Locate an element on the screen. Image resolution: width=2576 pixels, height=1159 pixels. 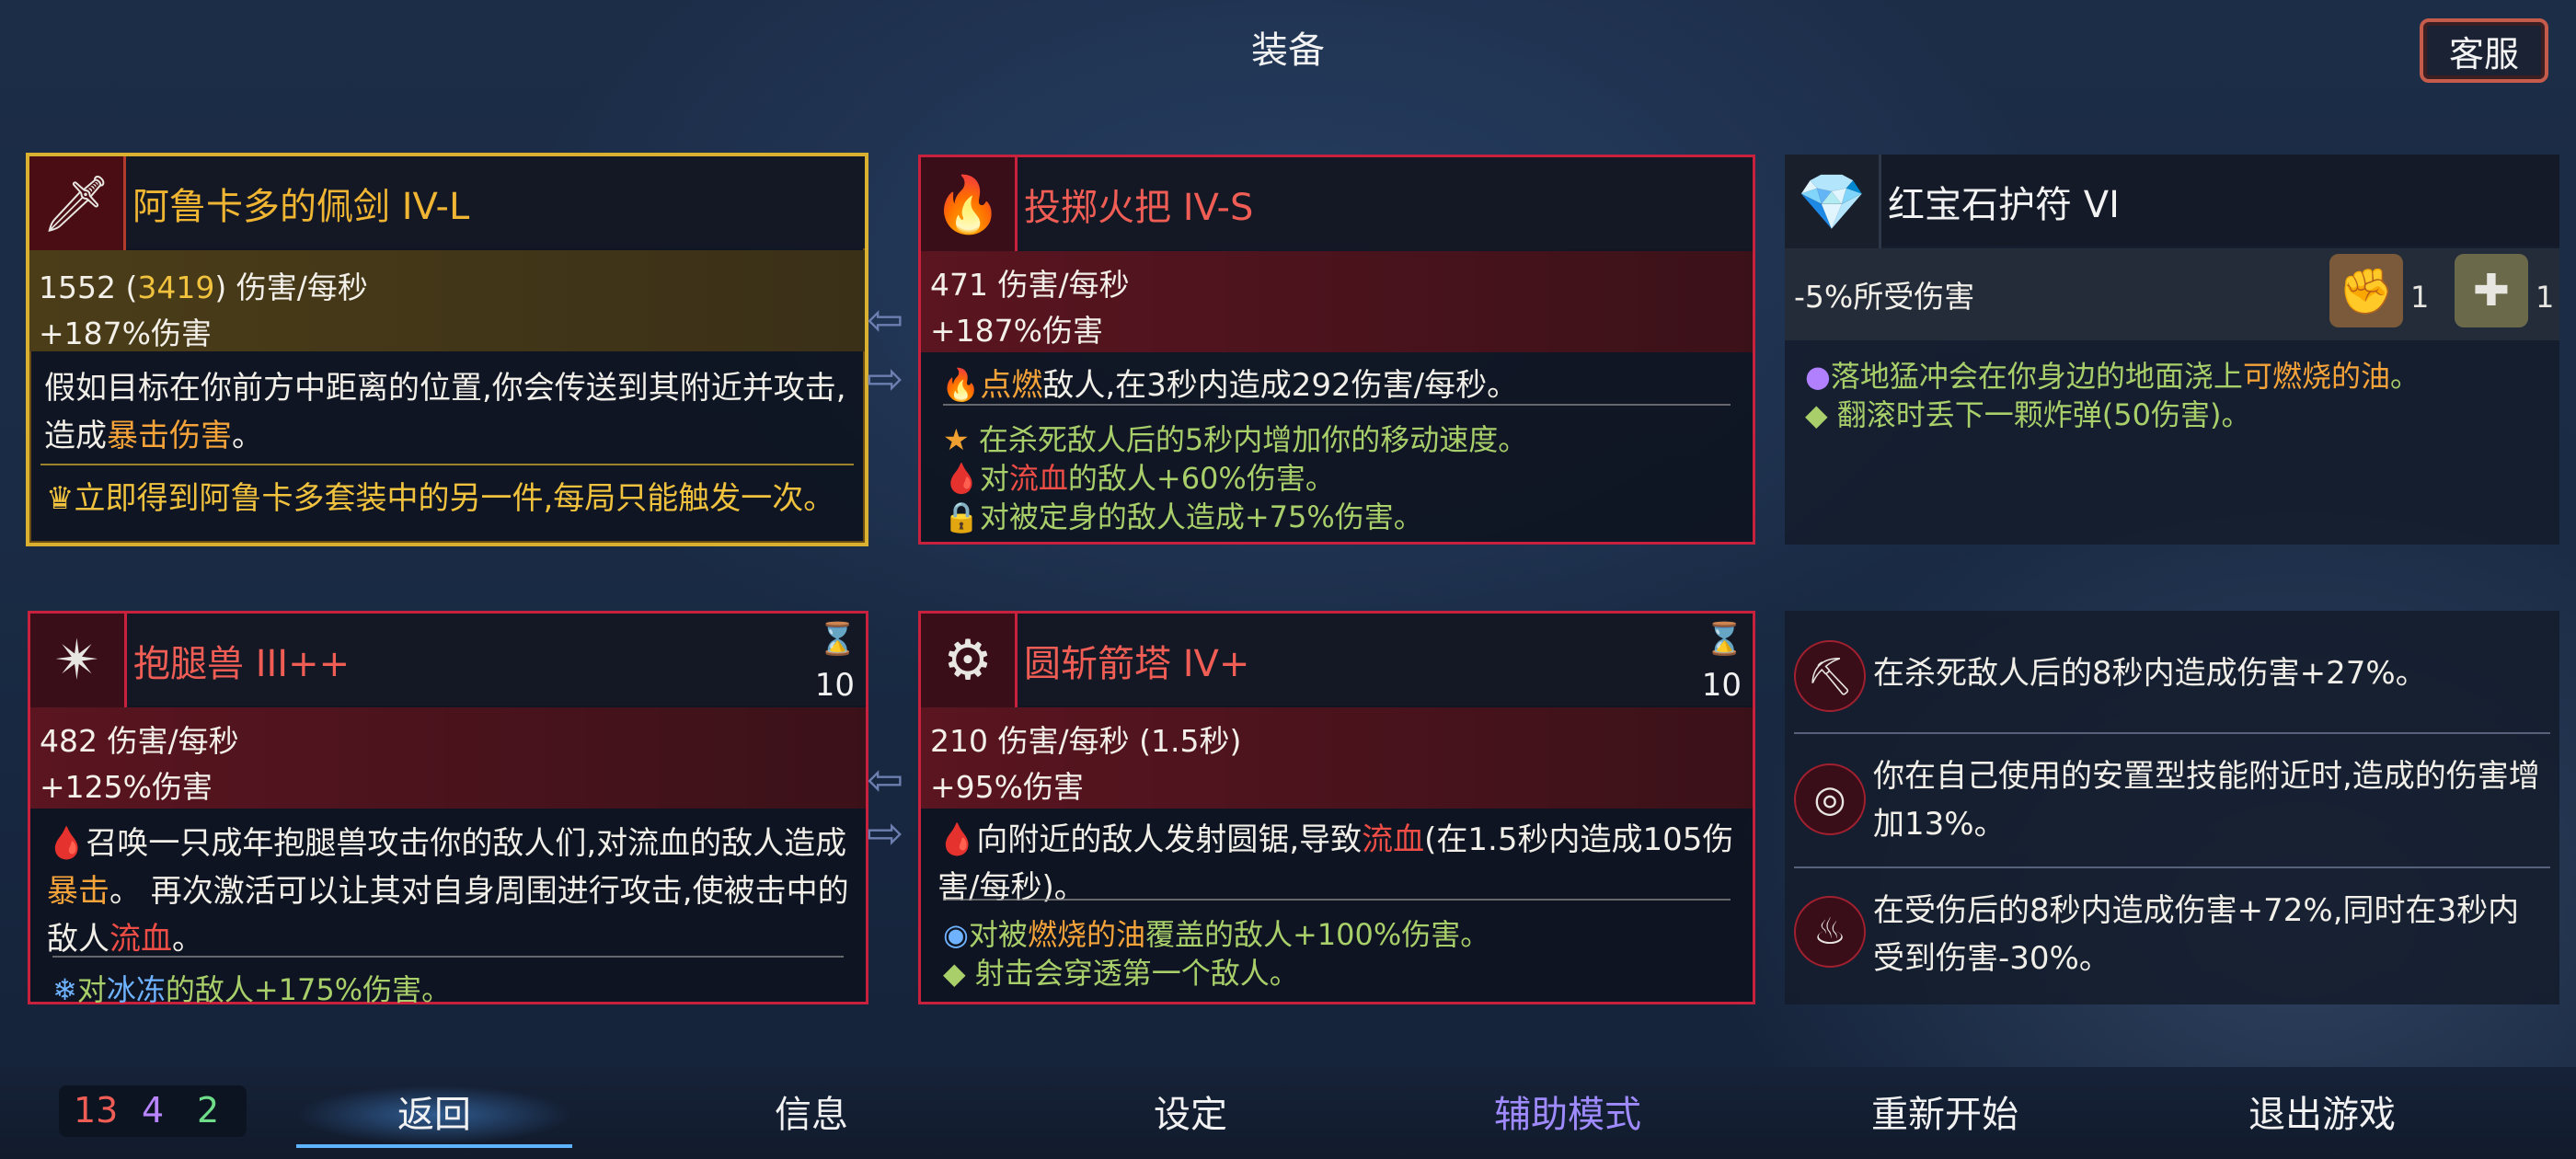
affix-line: ◆ 翻滚时丢下一颗炸弹(50伤害)。 is located at coordinates (2028, 414).